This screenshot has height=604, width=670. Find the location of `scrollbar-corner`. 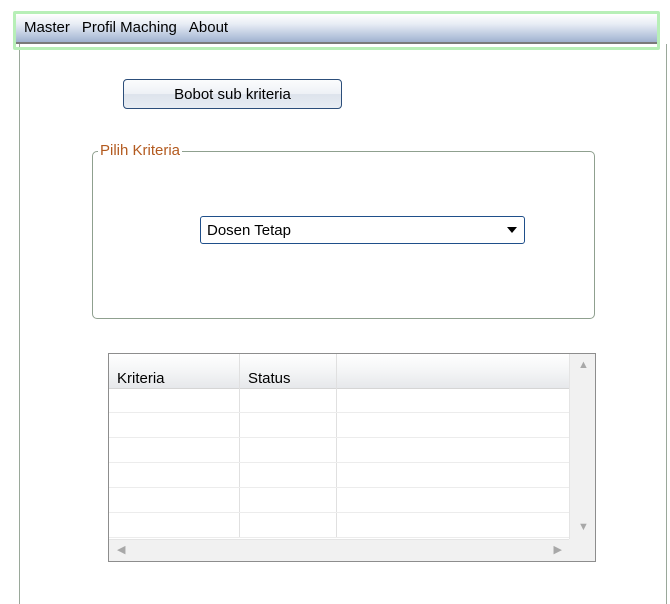

scrollbar-corner is located at coordinates (582, 550).